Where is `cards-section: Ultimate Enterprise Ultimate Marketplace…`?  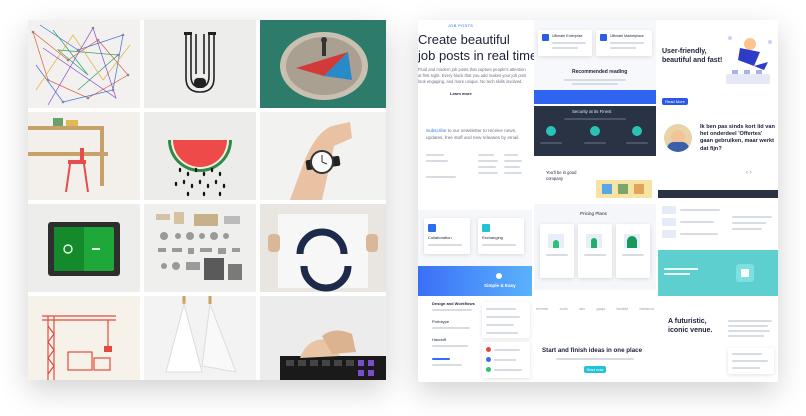
cards-section: Ultimate Enterprise Ultimate Marketplace… is located at coordinates (595, 55).